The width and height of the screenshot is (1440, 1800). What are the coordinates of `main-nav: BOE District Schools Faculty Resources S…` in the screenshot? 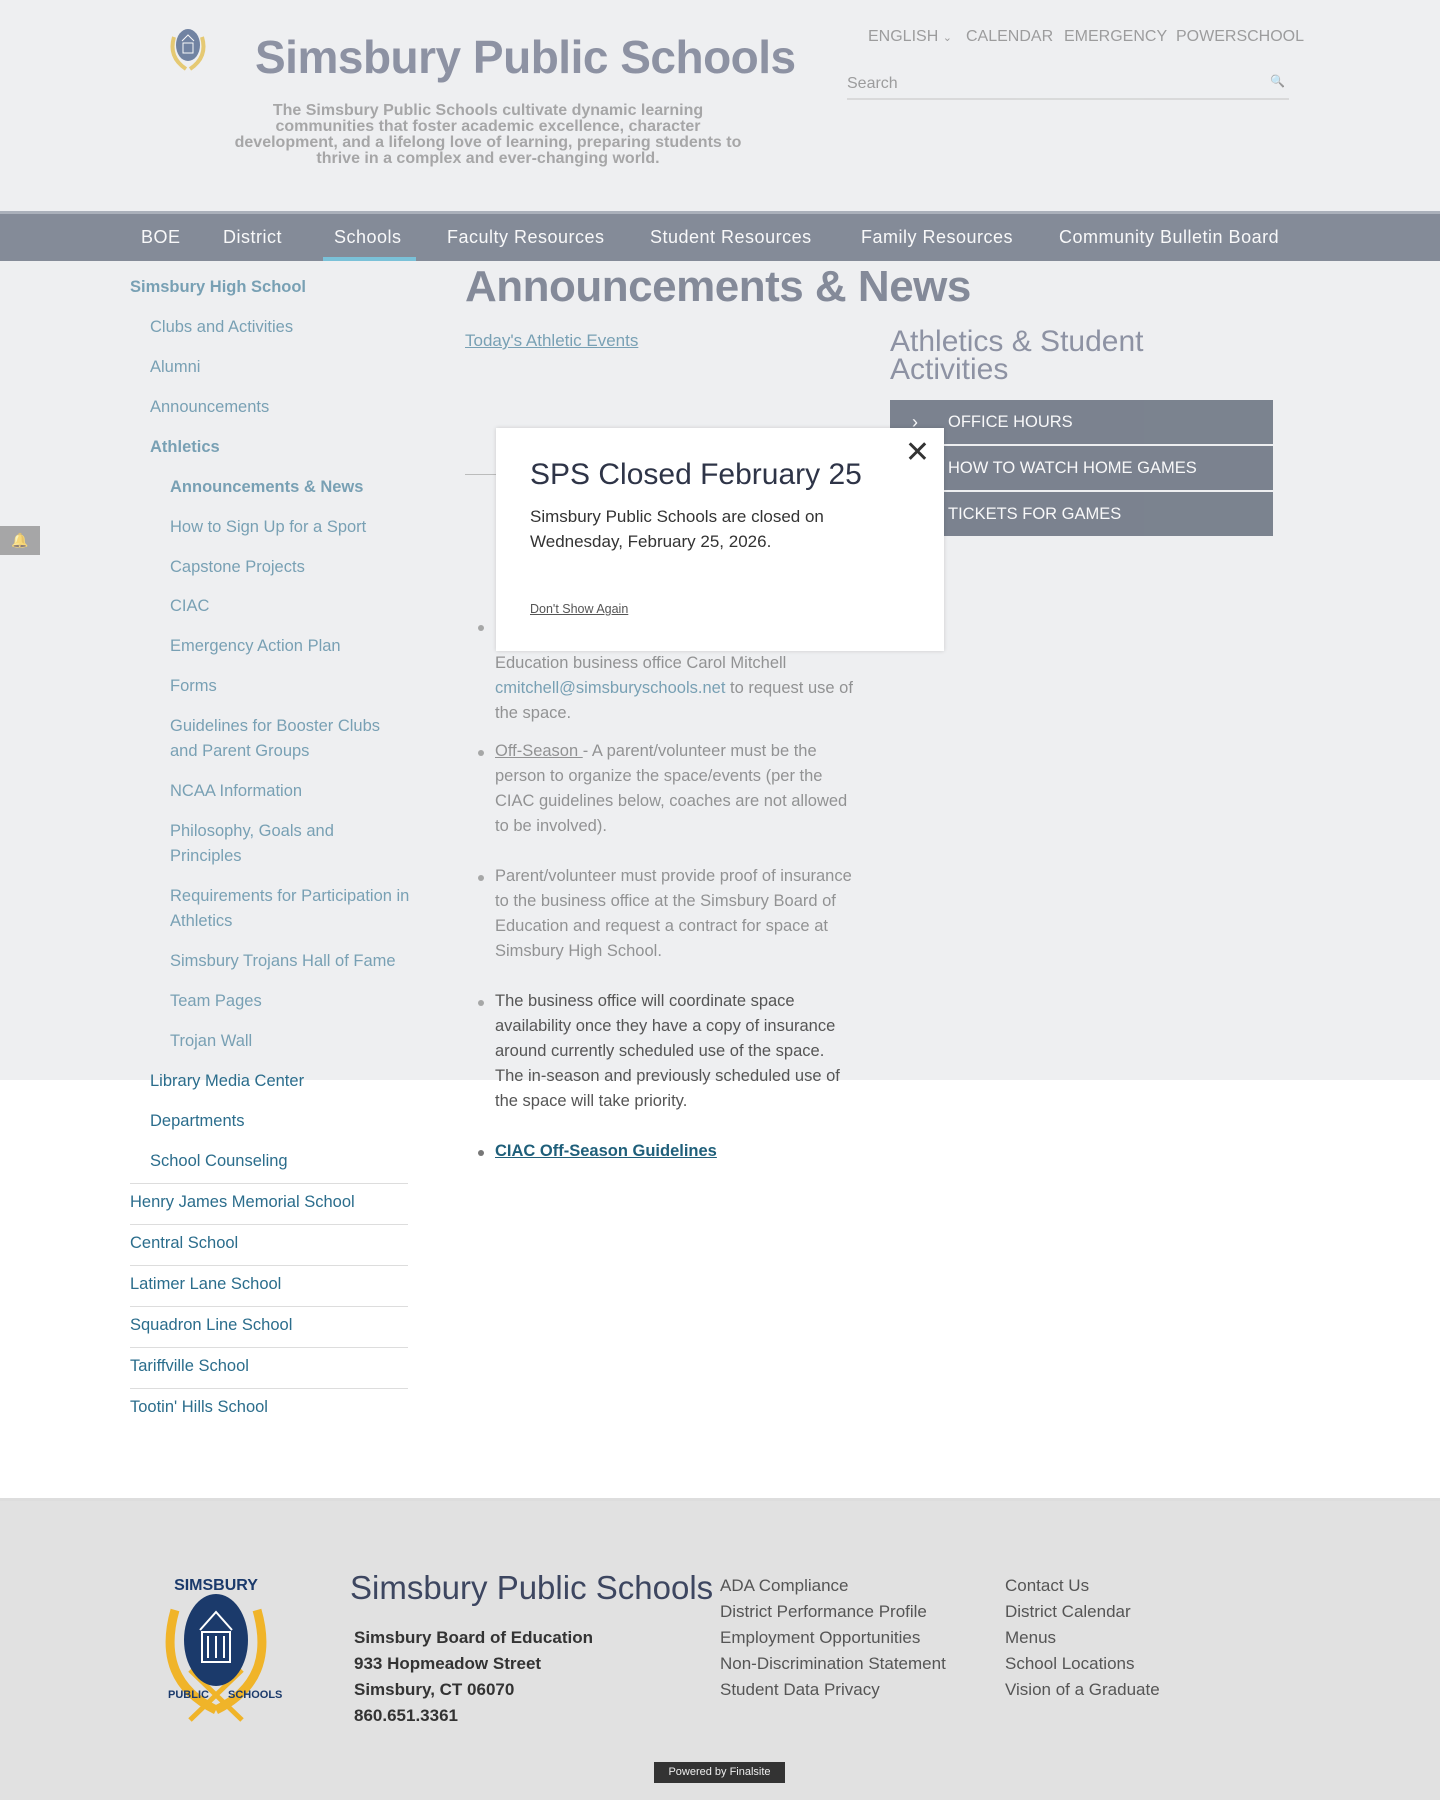 It's located at (720, 236).